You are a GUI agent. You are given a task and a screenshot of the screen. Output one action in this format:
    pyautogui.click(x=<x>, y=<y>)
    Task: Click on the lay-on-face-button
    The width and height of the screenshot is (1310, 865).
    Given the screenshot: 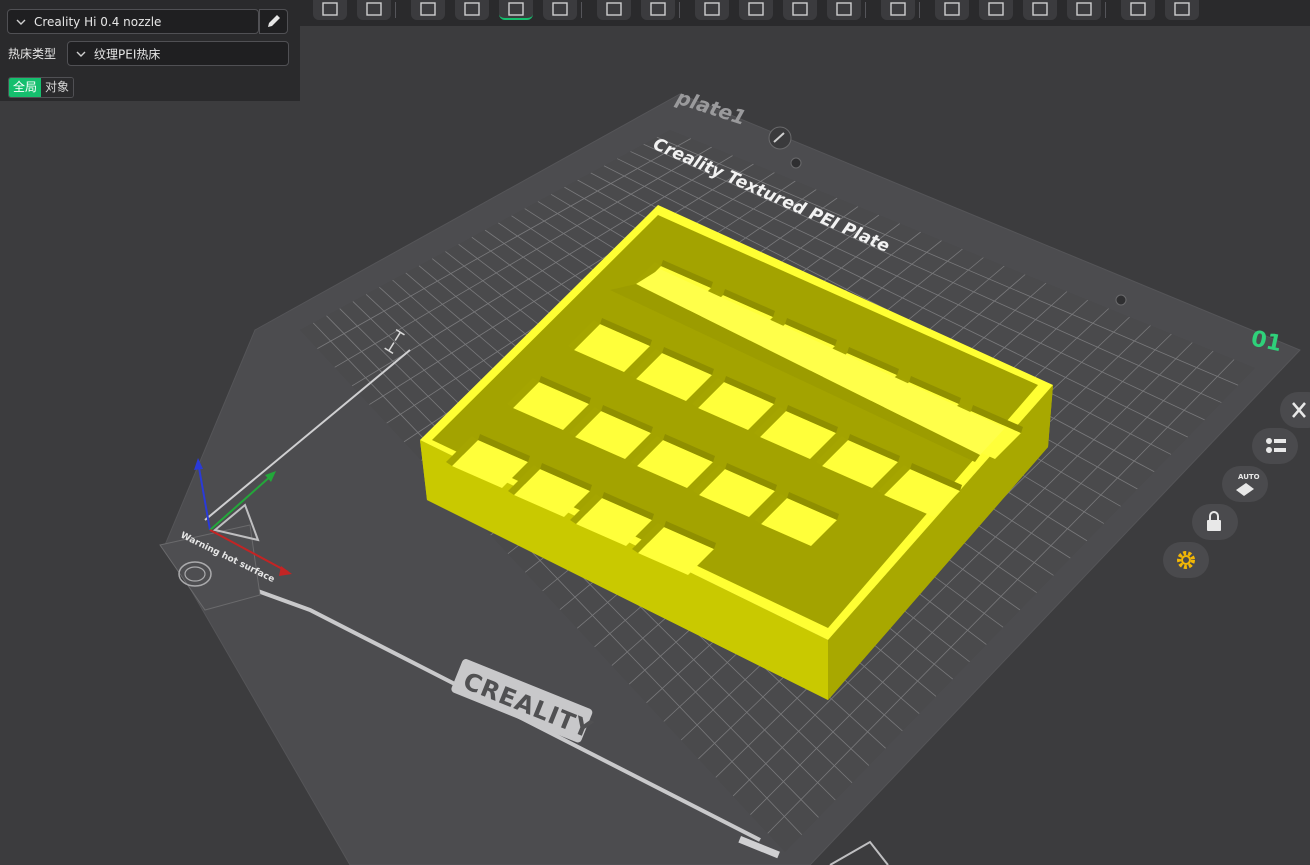 What is the action you would take?
    pyautogui.click(x=472, y=10)
    